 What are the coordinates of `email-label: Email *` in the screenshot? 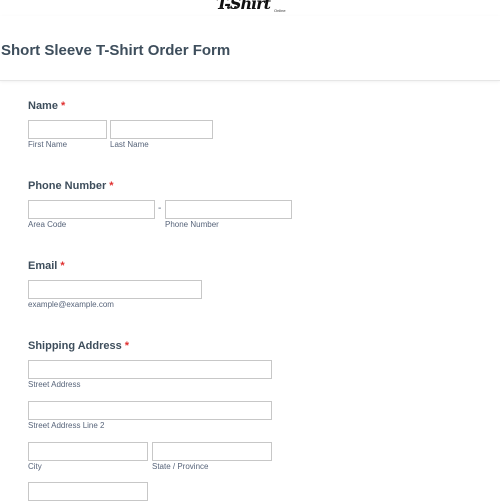 It's located at (46, 266).